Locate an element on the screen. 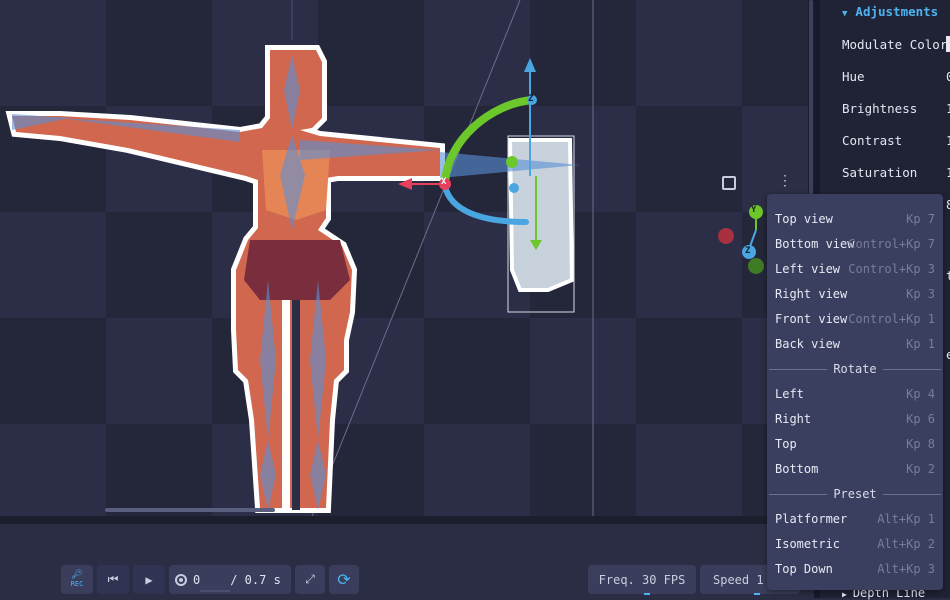  menu-item-rotate-bottom: Bottom Kp 2 is located at coordinates (855, 469).